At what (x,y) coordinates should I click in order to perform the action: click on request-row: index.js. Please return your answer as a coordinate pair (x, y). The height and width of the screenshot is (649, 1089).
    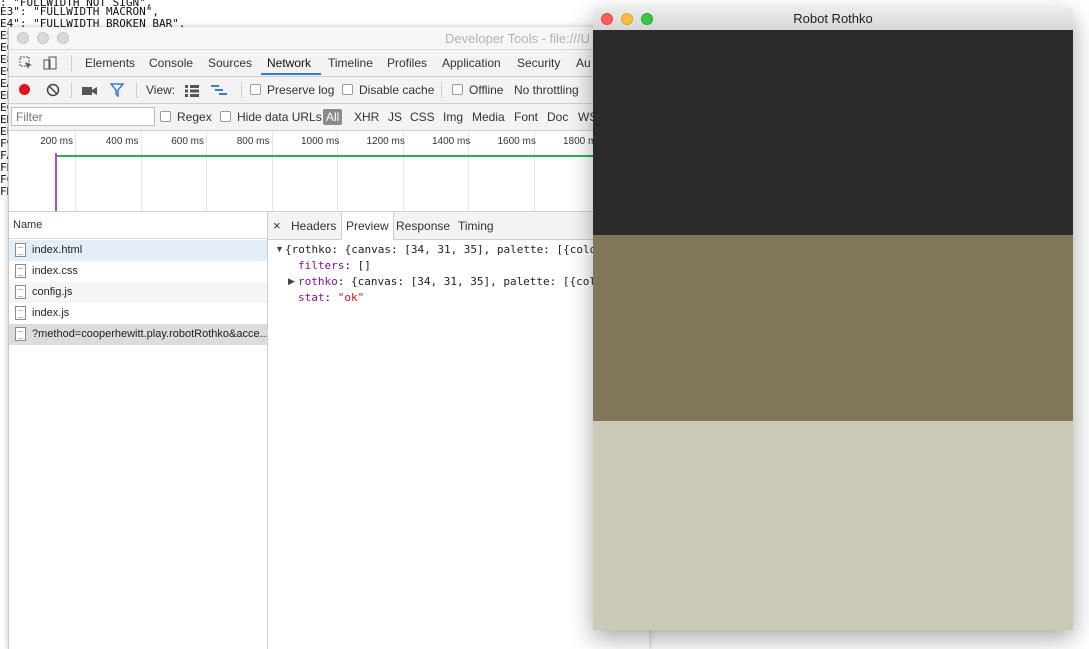
    Looking at the image, I should click on (138, 313).